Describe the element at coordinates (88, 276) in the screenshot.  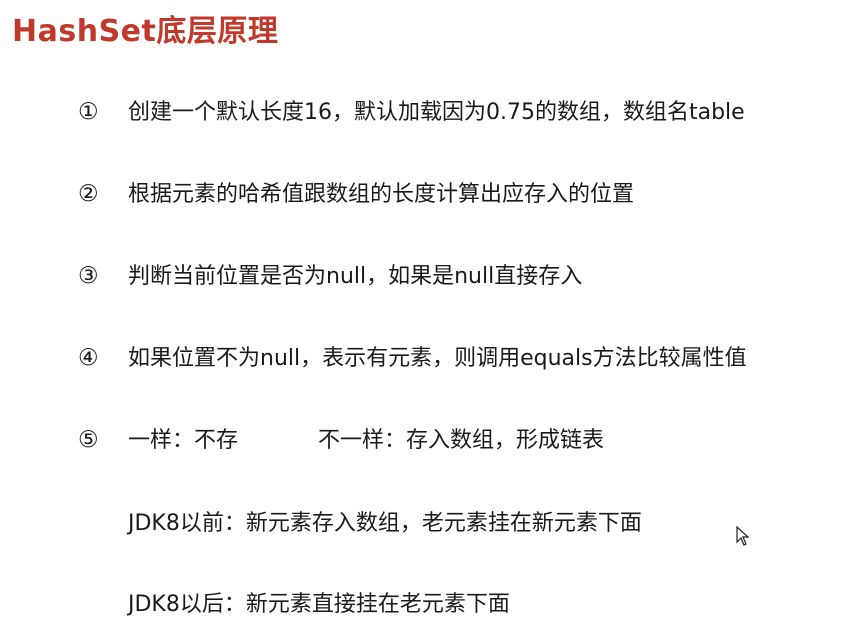
I see `item-number: ③` at that location.